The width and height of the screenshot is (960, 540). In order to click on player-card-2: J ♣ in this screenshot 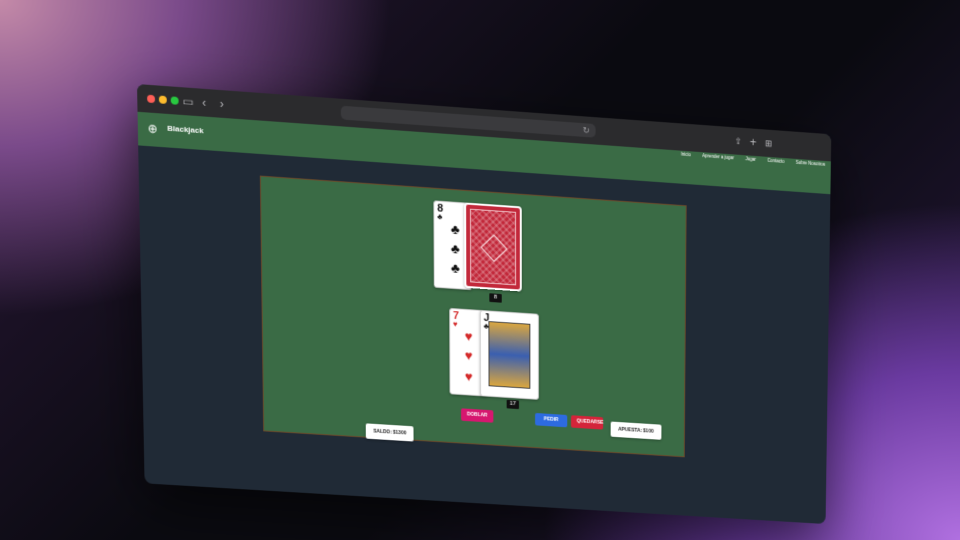, I will do `click(509, 354)`.